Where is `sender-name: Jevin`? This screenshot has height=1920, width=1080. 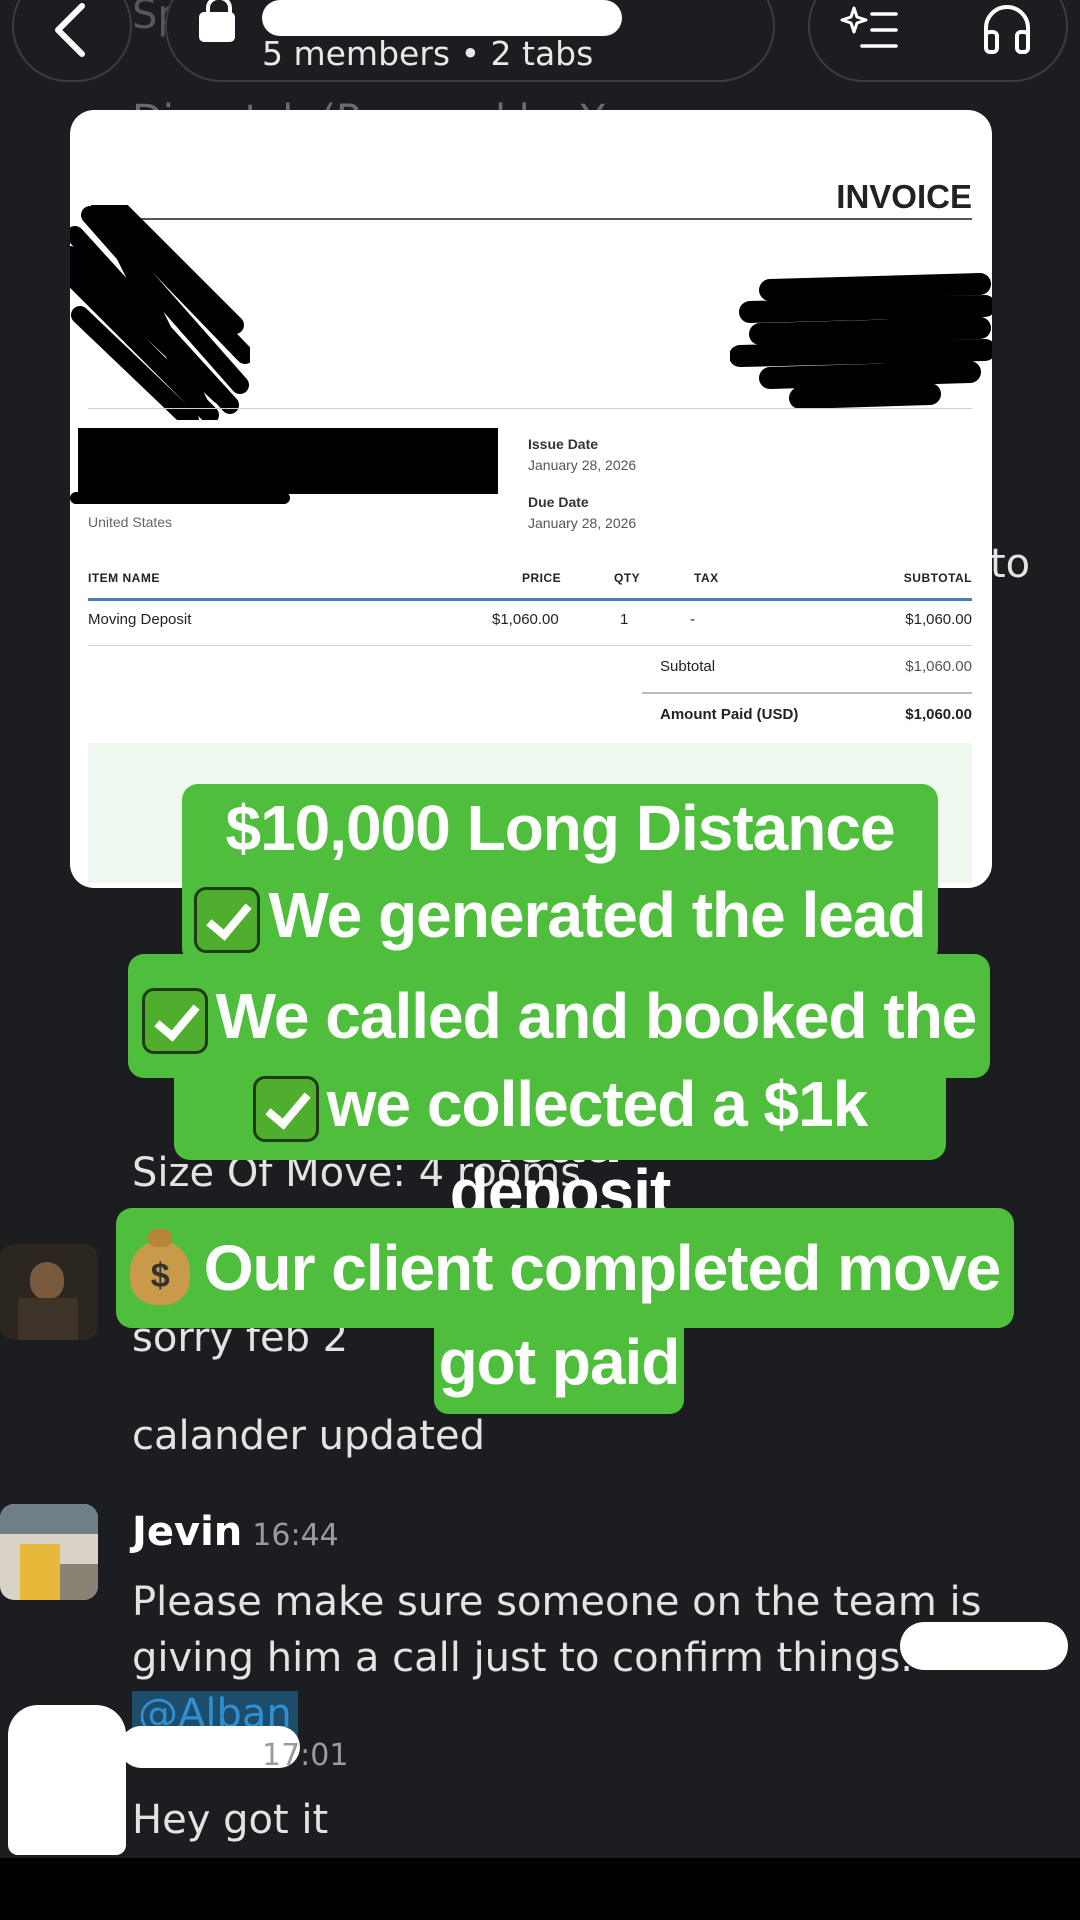 sender-name: Jevin is located at coordinates (187, 1532).